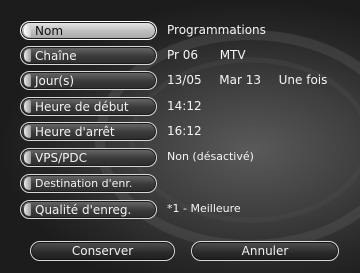 The image size is (360, 273). Describe the element at coordinates (88, 157) in the screenshot. I see `menu-item-vps-pdc: VPS/PDC` at that location.